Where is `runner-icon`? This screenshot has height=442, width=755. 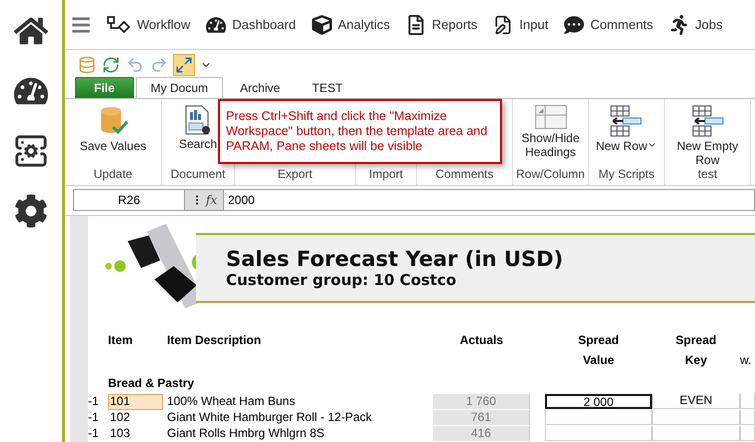
runner-icon is located at coordinates (679, 24).